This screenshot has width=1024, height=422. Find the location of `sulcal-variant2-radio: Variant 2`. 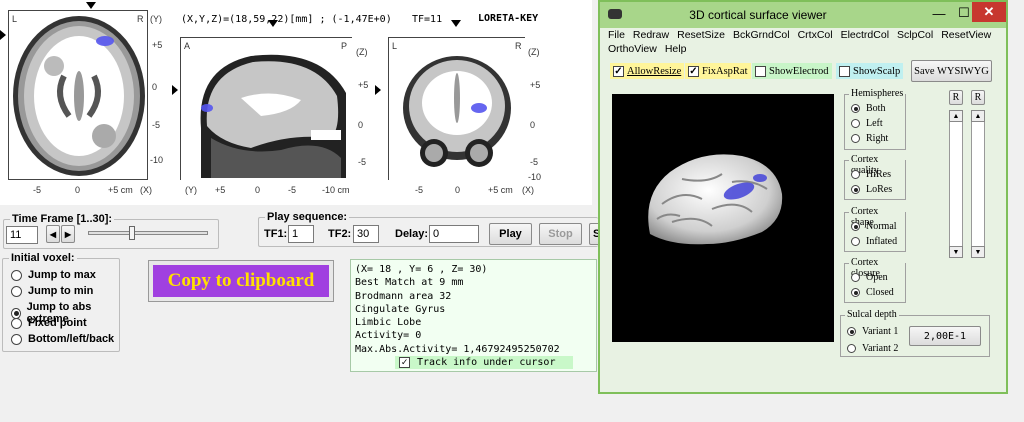

sulcal-variant2-radio: Variant 2 is located at coordinates (872, 348).